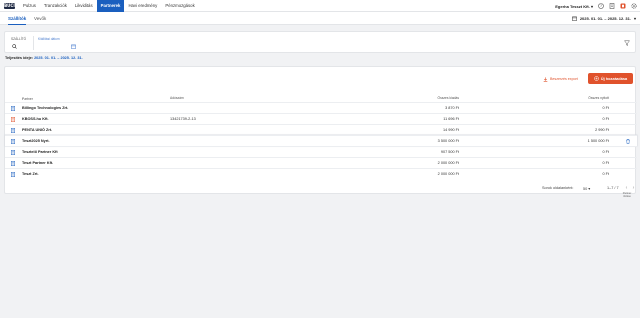 The image size is (640, 318). Describe the element at coordinates (627, 43) in the screenshot. I see `filter-icon` at that location.